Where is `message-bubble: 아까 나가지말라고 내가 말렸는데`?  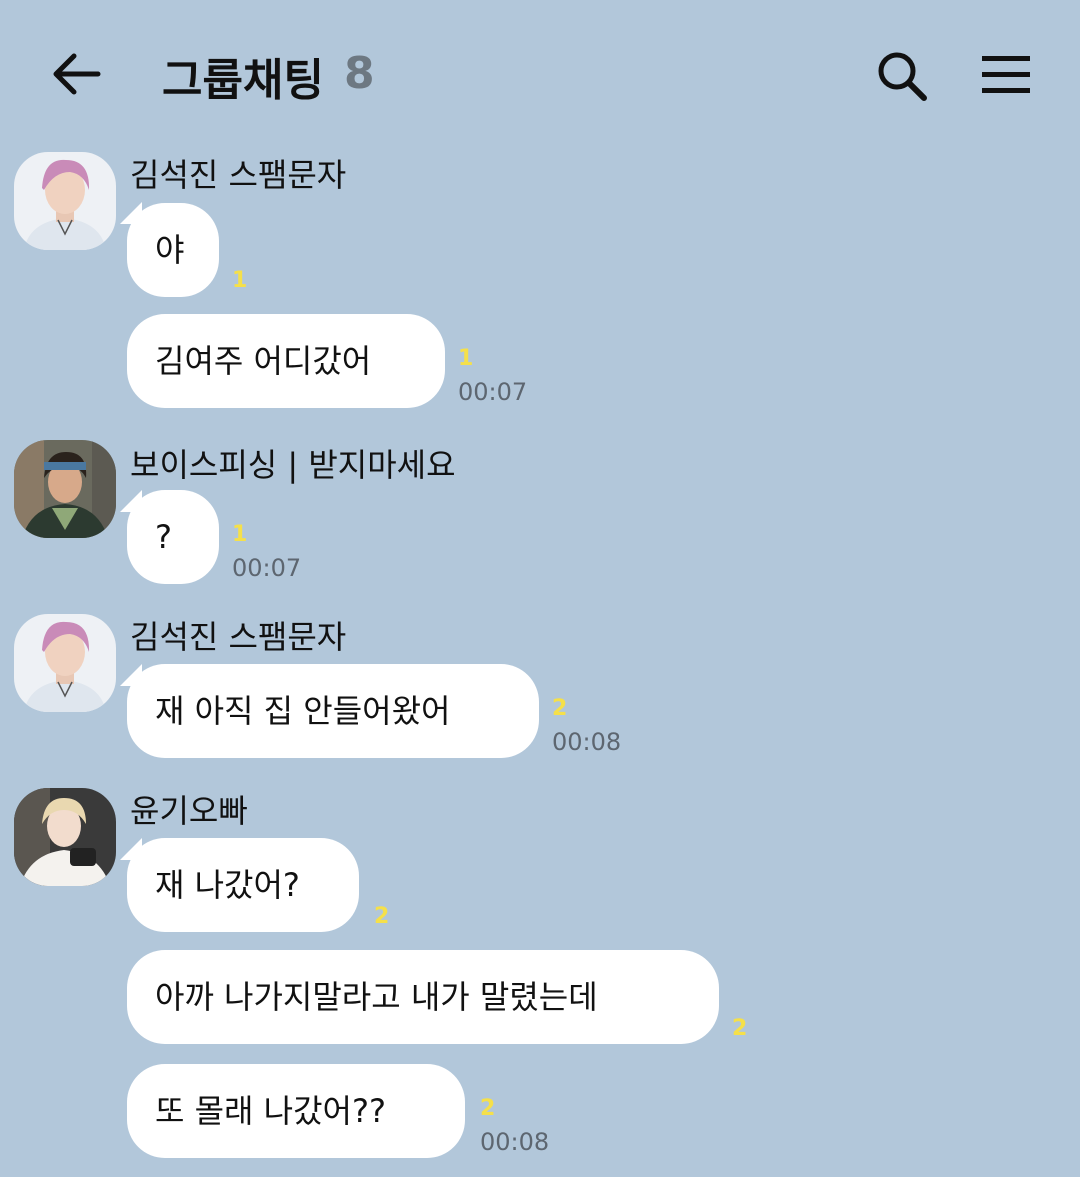
message-bubble: 아까 나가지말라고 내가 말렸는데 is located at coordinates (423, 997).